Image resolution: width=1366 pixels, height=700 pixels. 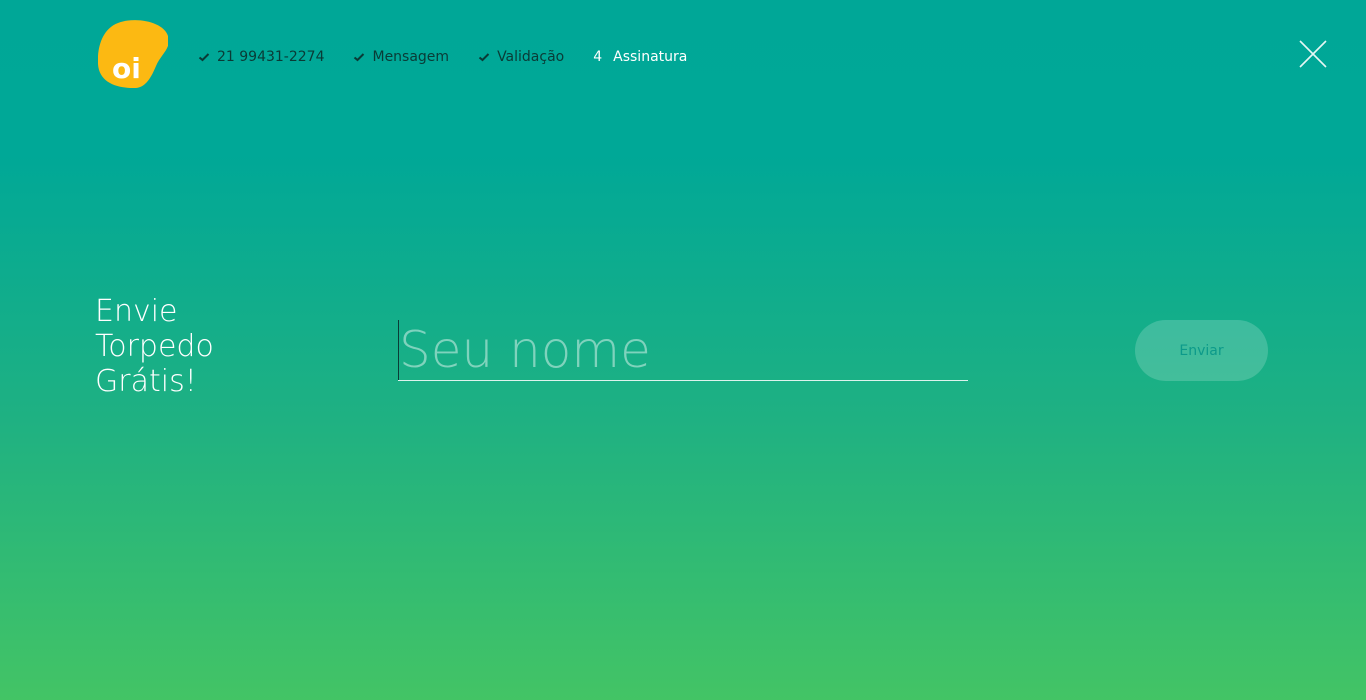 What do you see at coordinates (271, 57) in the screenshot?
I see `step-label: 21 99431-2274` at bounding box center [271, 57].